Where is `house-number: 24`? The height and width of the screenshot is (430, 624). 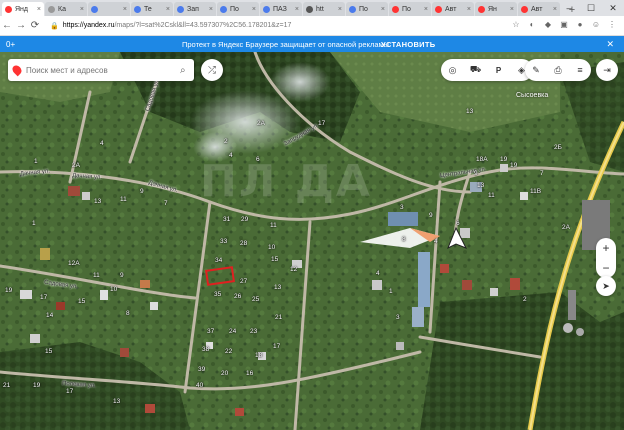 house-number: 24 is located at coordinates (233, 331).